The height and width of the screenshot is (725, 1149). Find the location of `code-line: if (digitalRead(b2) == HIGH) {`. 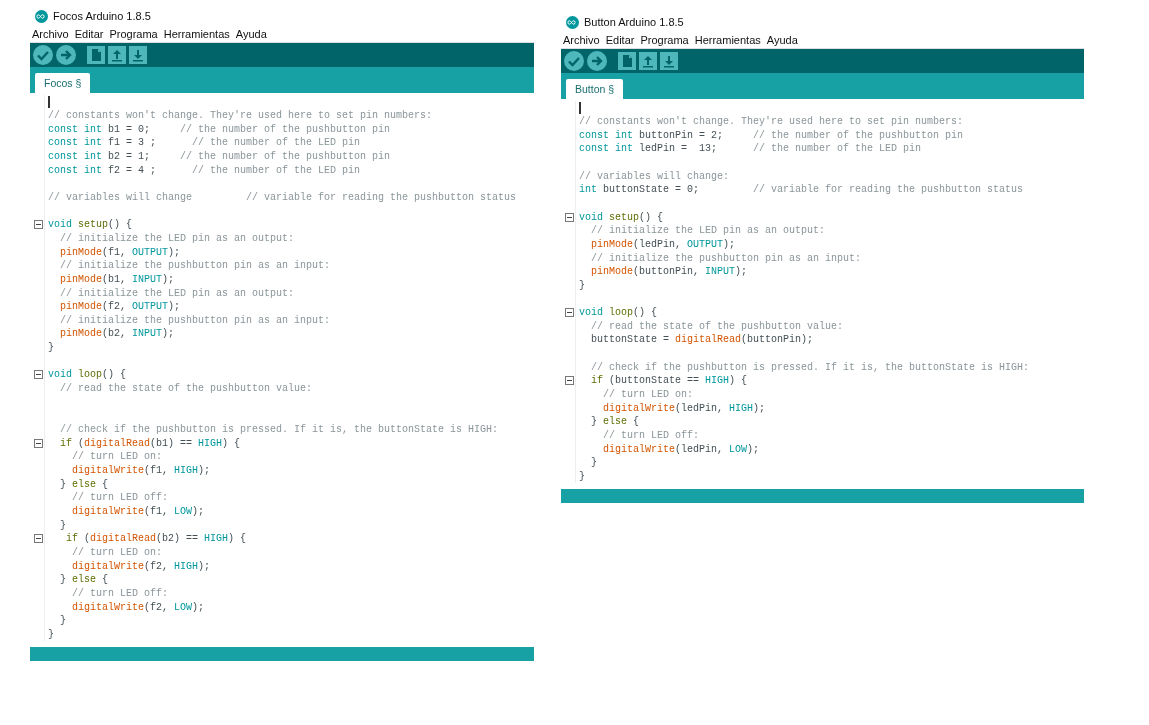

code-line: if (digitalRead(b2) == HIGH) { is located at coordinates (156, 539).